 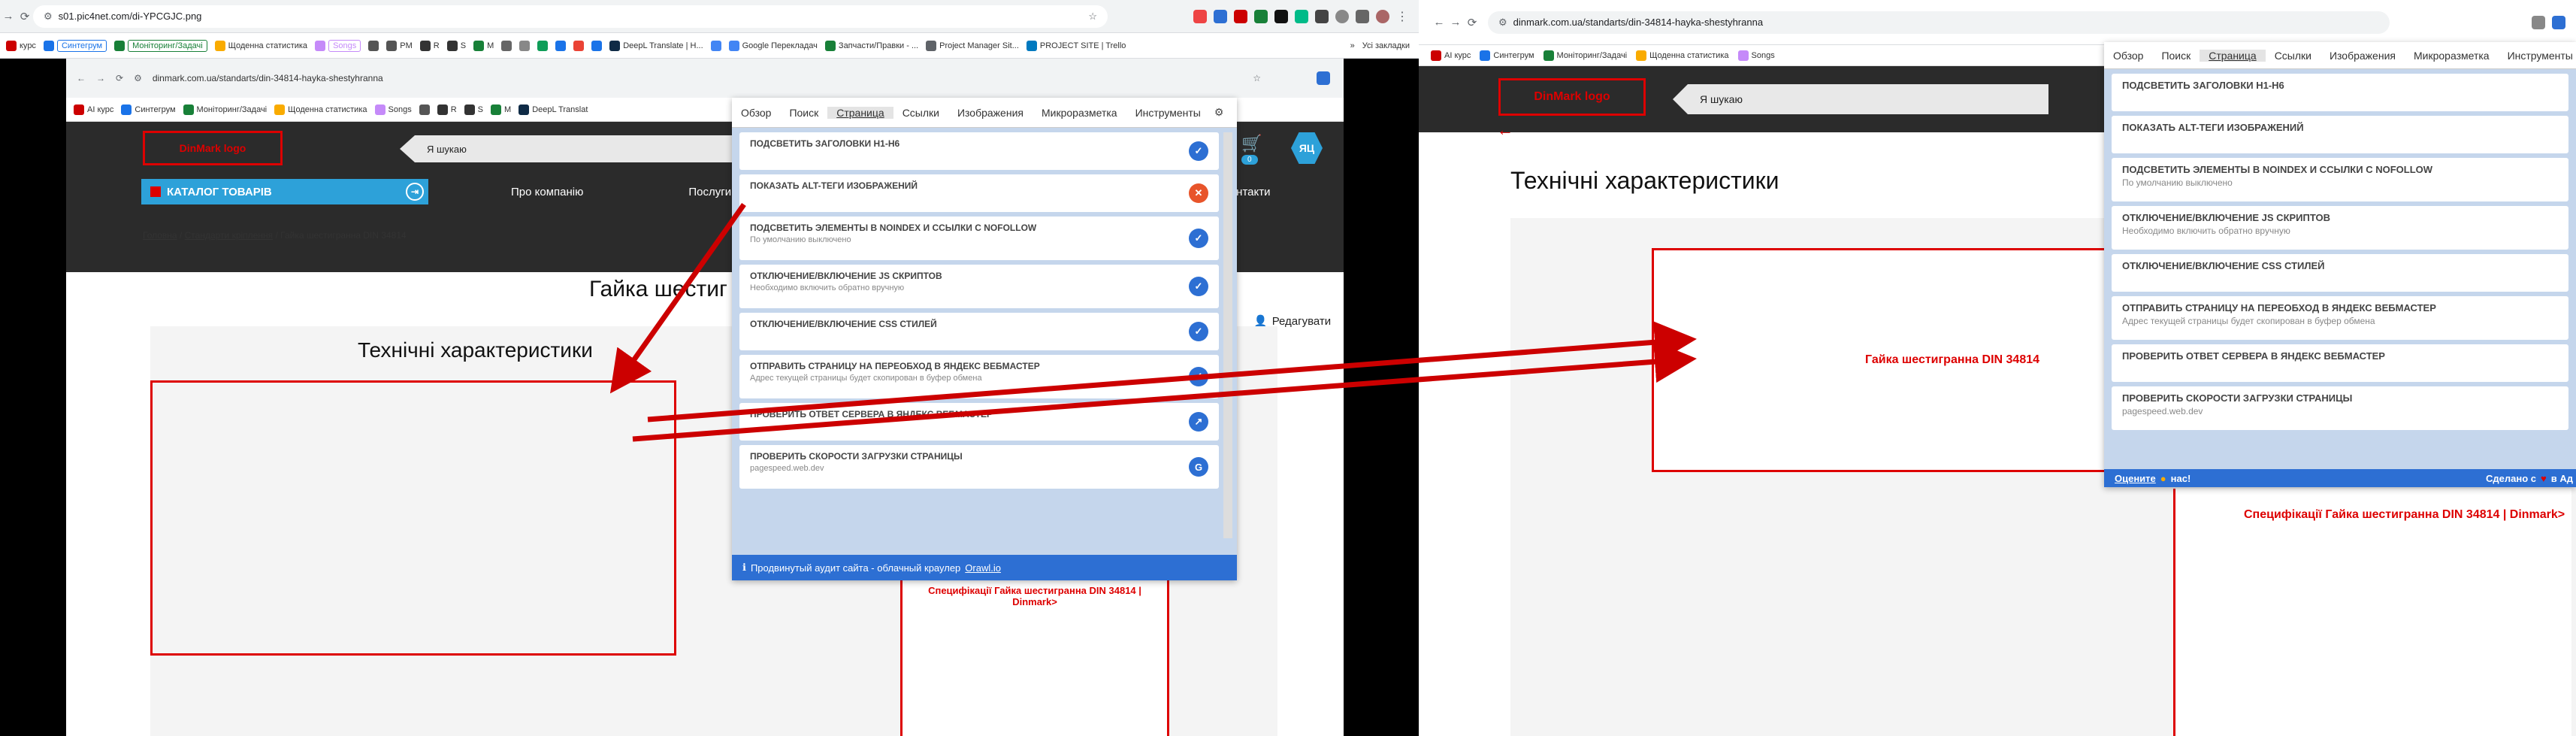 I want to click on menu-item-about: Про компанію, so click(x=547, y=192).